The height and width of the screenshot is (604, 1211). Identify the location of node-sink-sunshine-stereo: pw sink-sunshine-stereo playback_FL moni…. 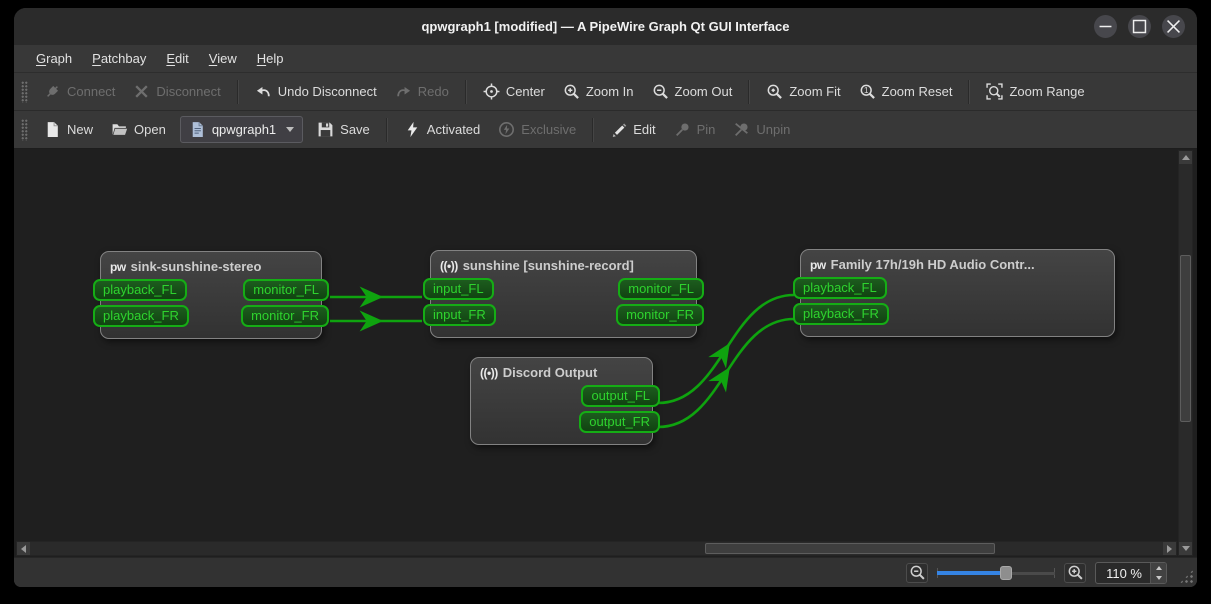
(211, 295).